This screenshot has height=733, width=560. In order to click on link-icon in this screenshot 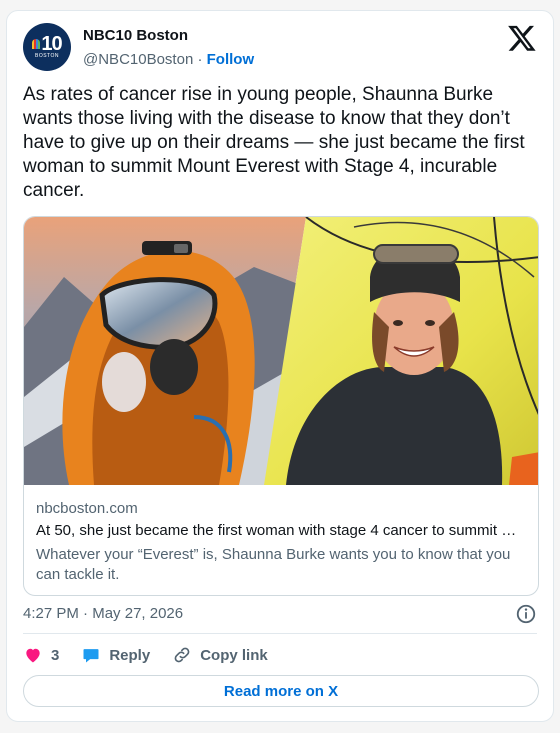, I will do `click(182, 655)`.